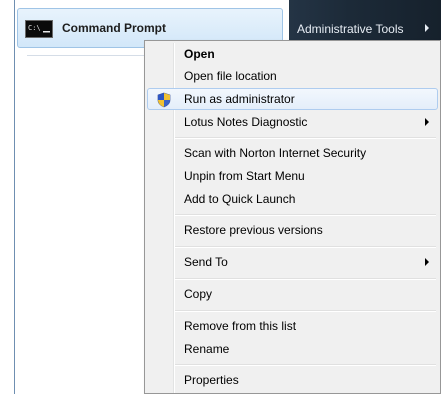  I want to click on menu-item-label: Add to Quick Launch, so click(240, 199).